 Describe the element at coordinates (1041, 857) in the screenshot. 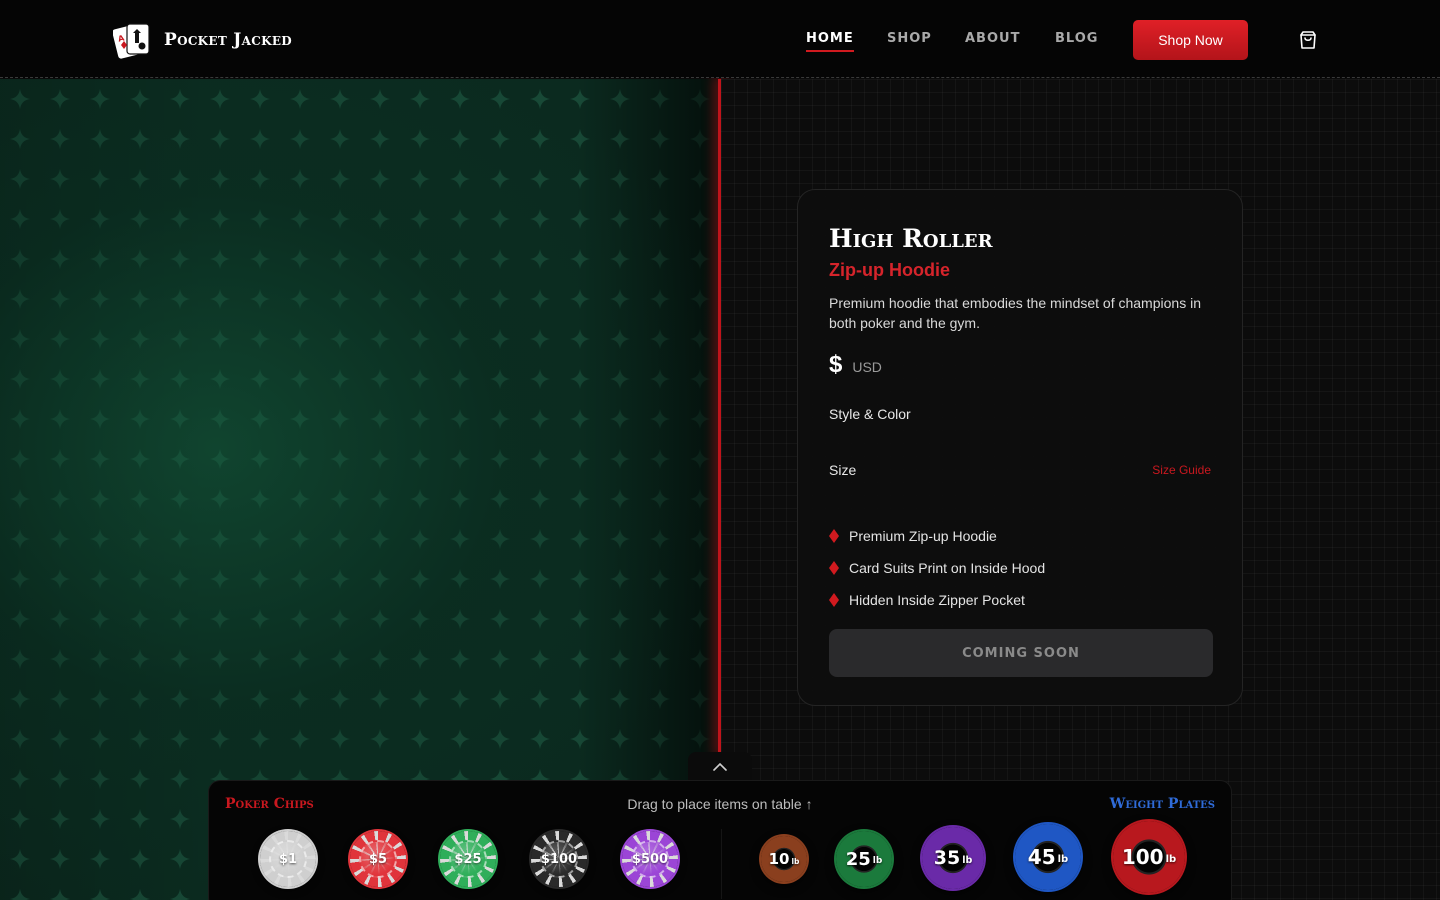

I see `plate-value: 45` at that location.